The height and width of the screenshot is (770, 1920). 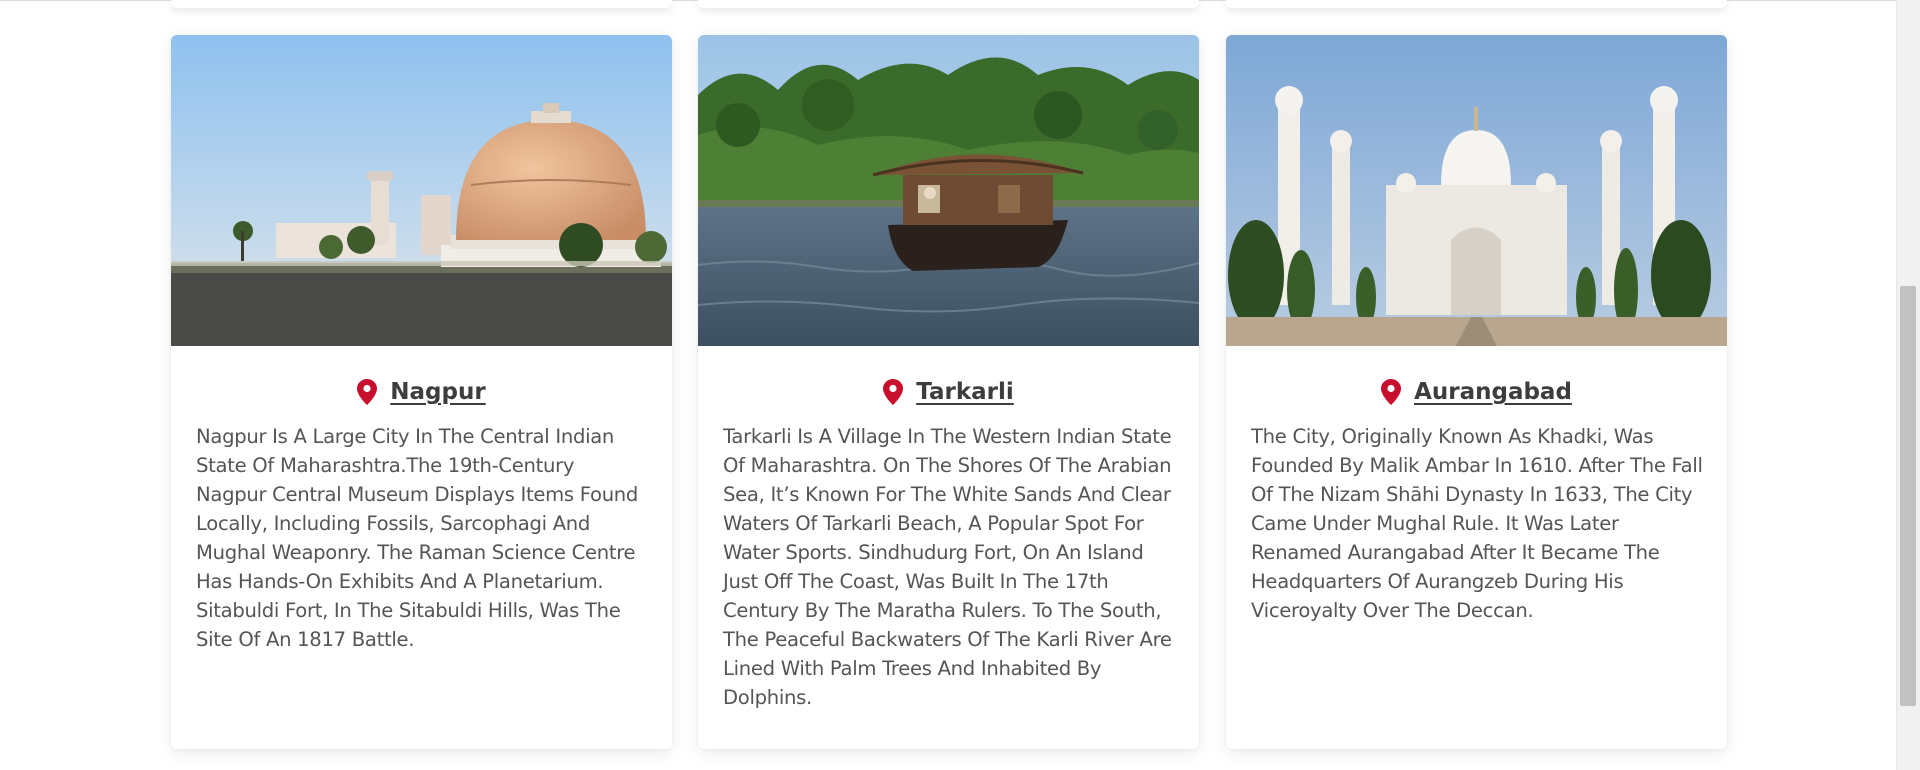 I want to click on card-title-row: Tarkarli, so click(x=948, y=392).